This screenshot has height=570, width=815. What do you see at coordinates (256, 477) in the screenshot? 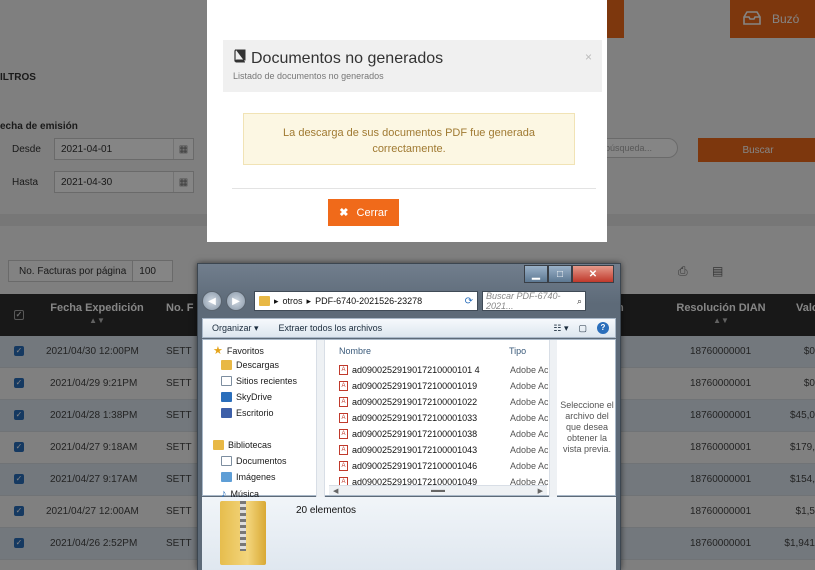
I see `nav-imagenes-label: Imágenes` at bounding box center [256, 477].